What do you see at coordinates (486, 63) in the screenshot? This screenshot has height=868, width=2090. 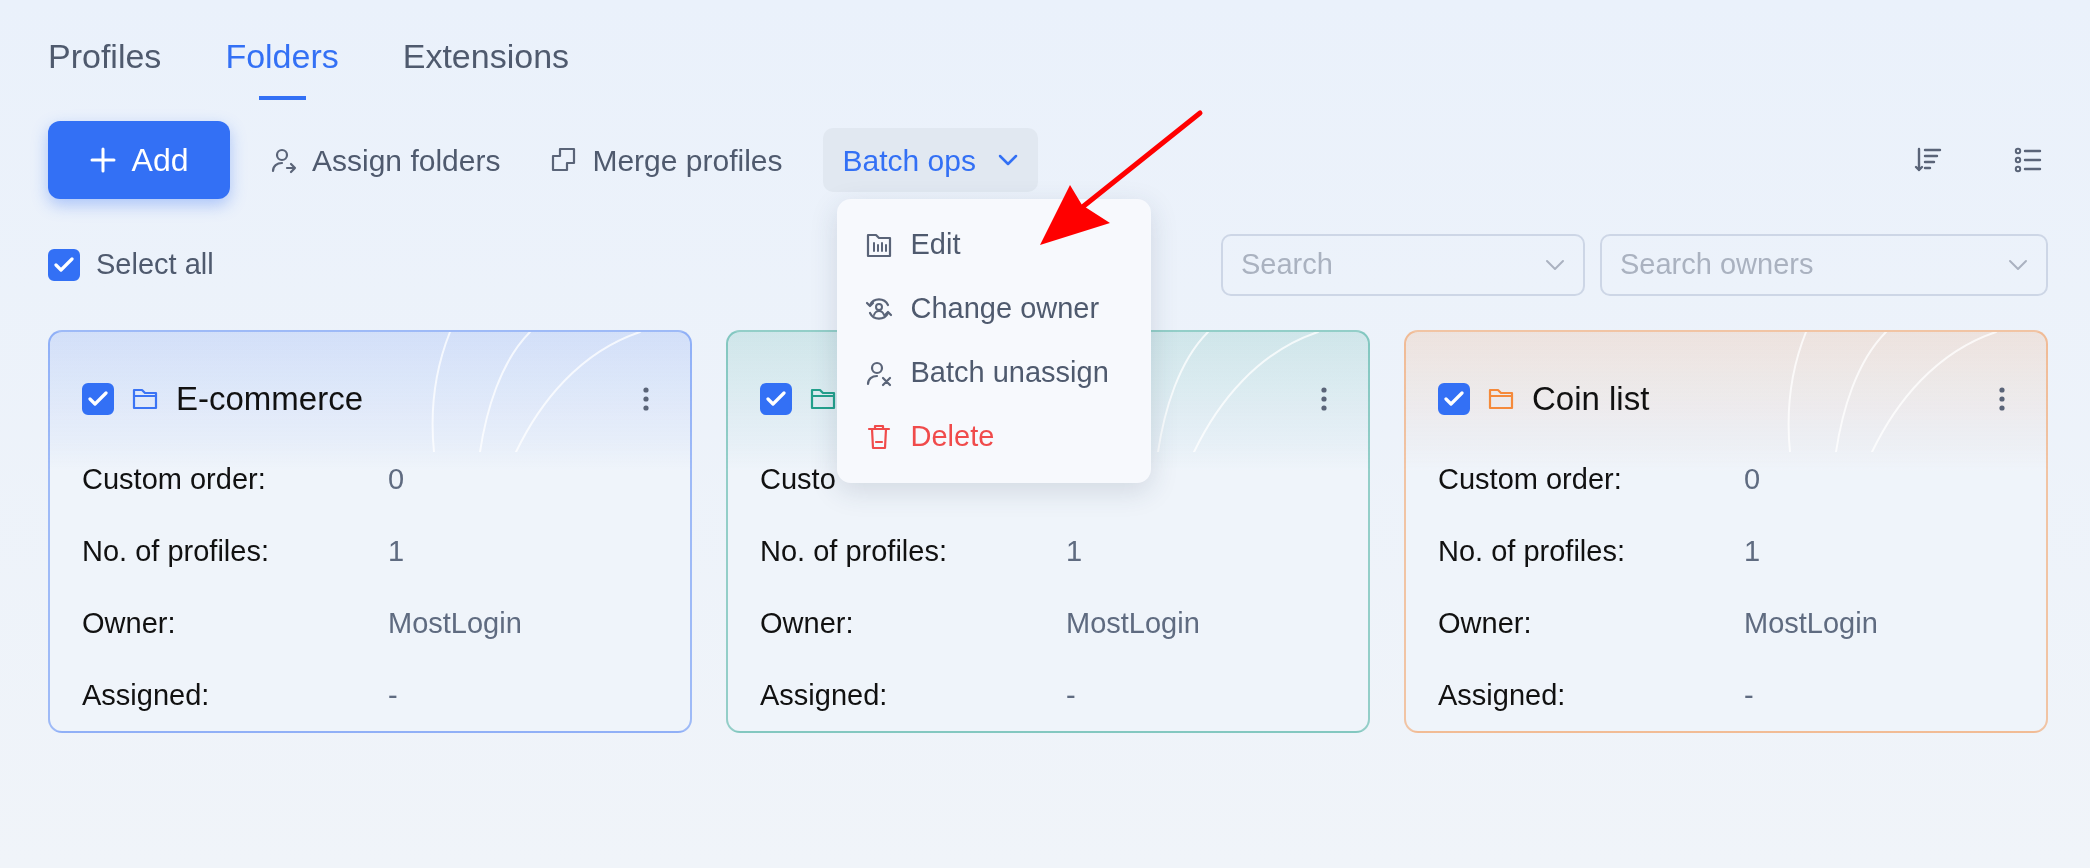 I see `tab: Extensions` at bounding box center [486, 63].